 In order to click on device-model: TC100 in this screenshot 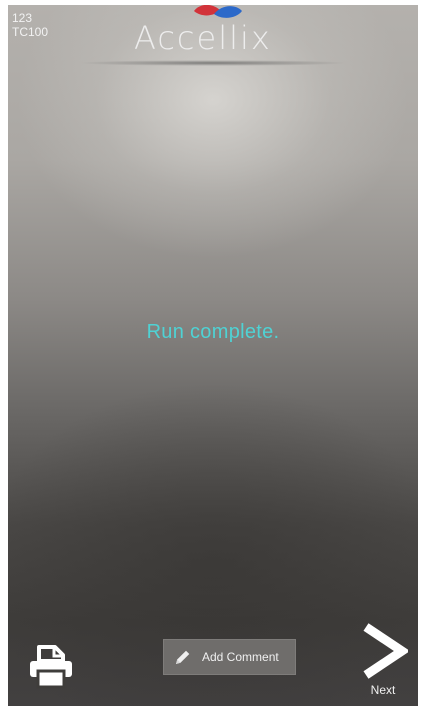, I will do `click(30, 32)`.